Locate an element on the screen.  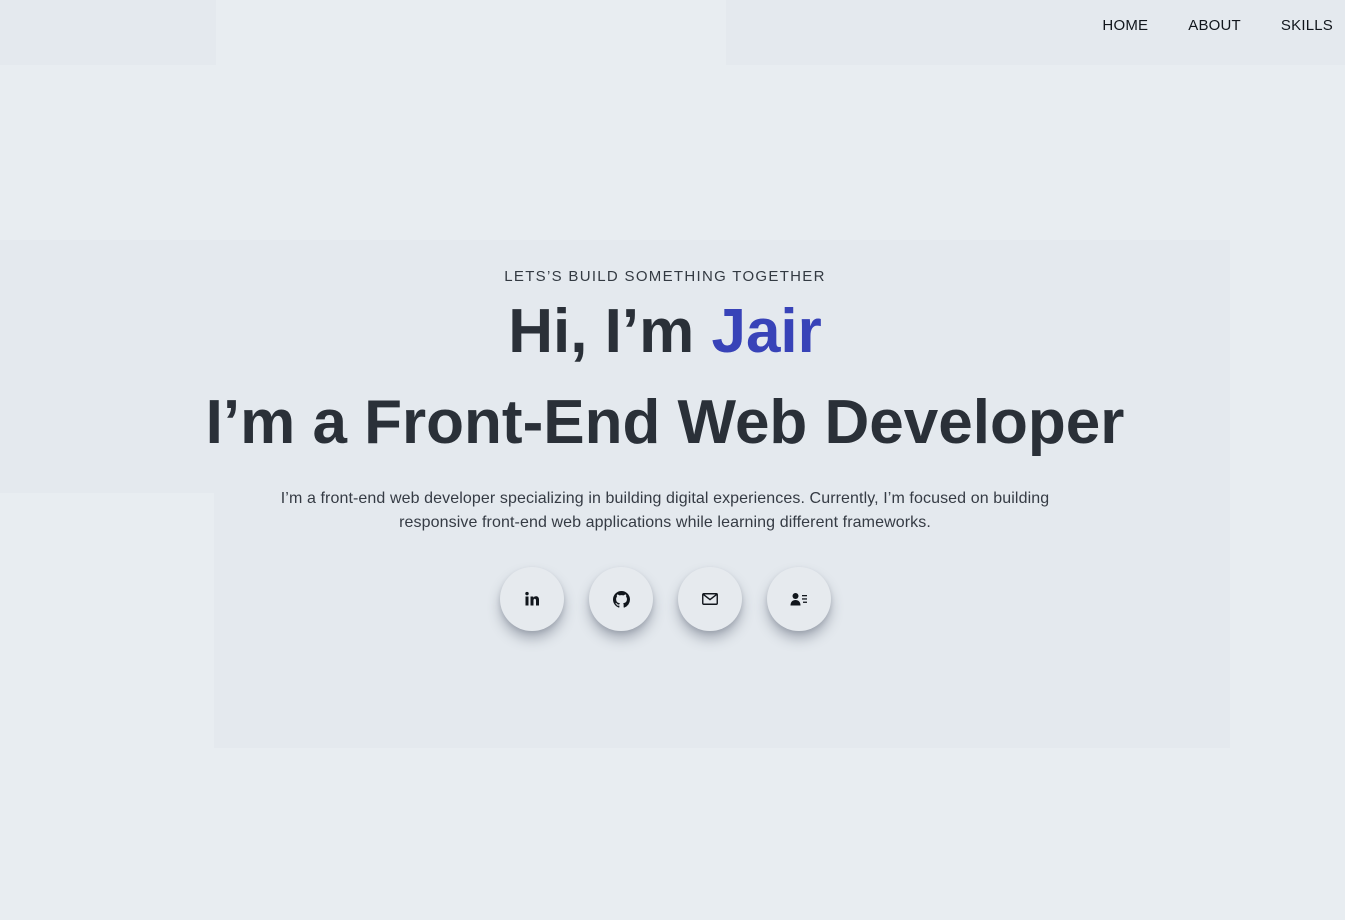
contact-card-icon is located at coordinates (799, 599).